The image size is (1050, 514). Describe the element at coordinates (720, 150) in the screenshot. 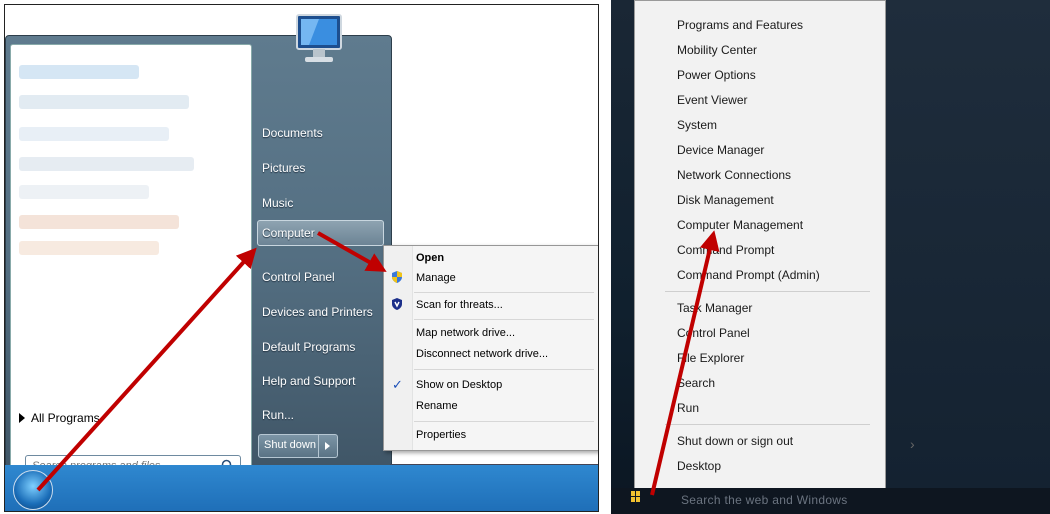

I see `menu-item-device-manager: Device Manager` at that location.